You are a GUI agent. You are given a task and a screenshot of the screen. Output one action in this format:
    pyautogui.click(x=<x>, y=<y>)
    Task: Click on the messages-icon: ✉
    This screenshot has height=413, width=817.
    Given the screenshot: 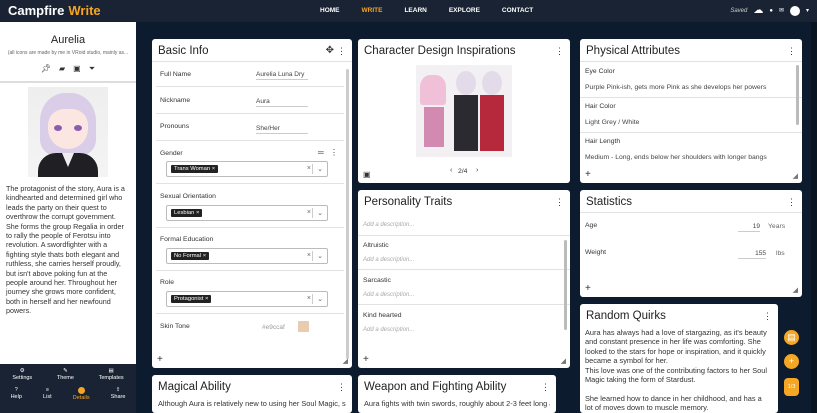 What is the action you would take?
    pyautogui.click(x=781, y=10)
    